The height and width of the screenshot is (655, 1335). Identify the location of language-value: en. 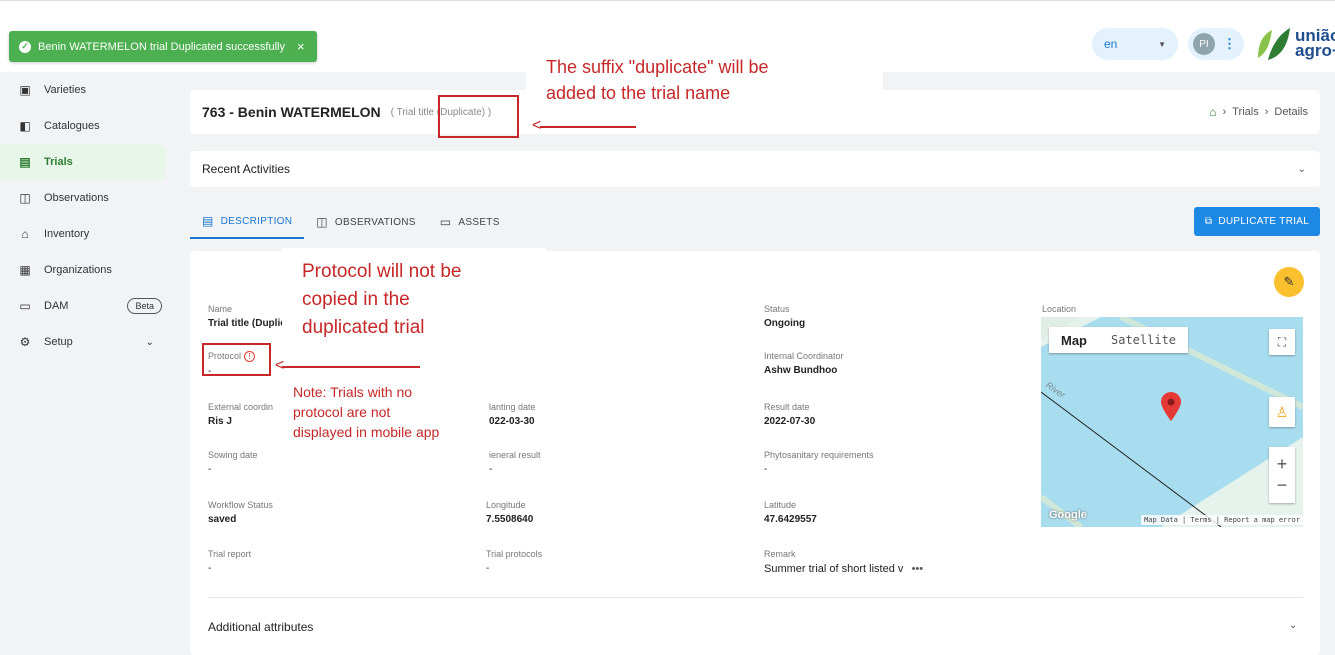
(1111, 44).